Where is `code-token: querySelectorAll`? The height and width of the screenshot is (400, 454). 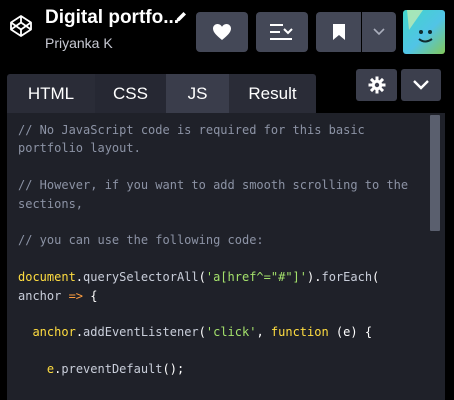 code-token: querySelectorAll is located at coordinates (141, 277).